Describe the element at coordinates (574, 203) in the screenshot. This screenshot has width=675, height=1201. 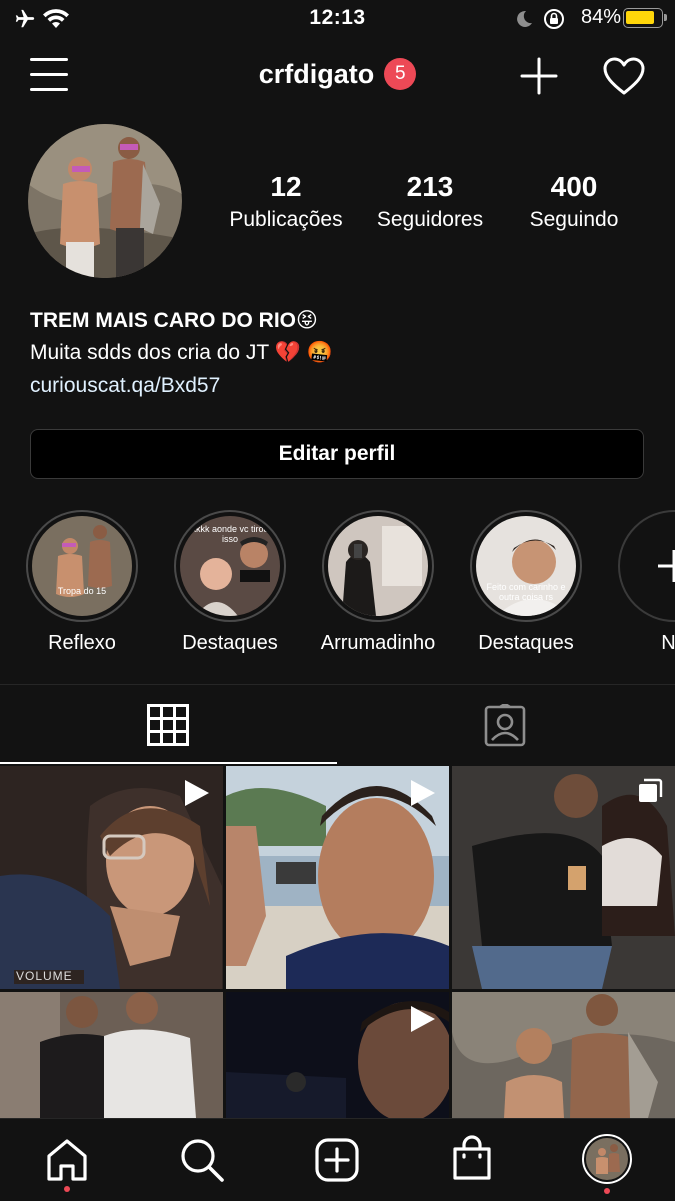
I see `stat-following: 400 Seguindo` at that location.